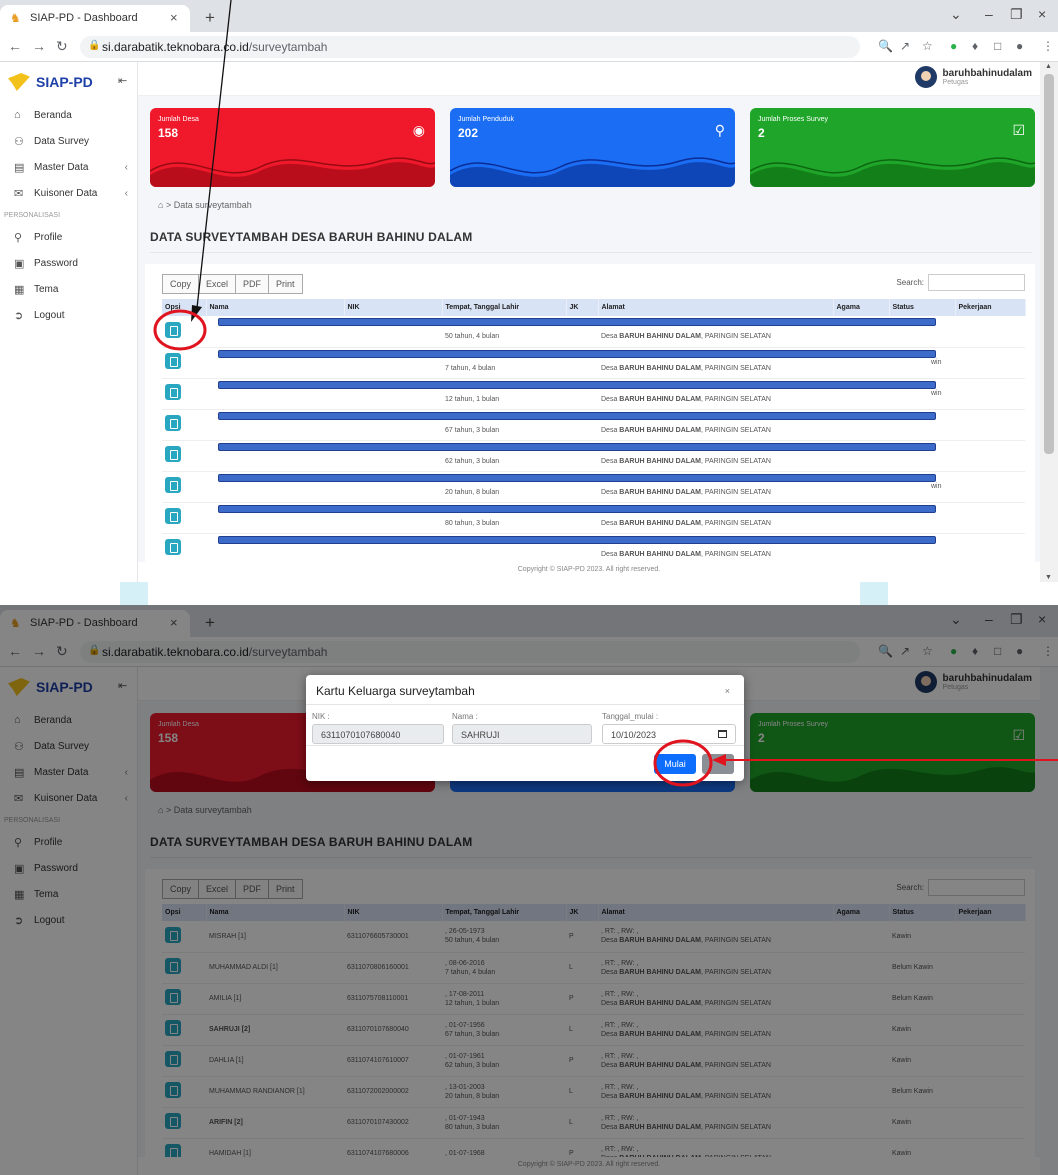  What do you see at coordinates (1042, 14) in the screenshot?
I see `close-window-icon: ×` at bounding box center [1042, 14].